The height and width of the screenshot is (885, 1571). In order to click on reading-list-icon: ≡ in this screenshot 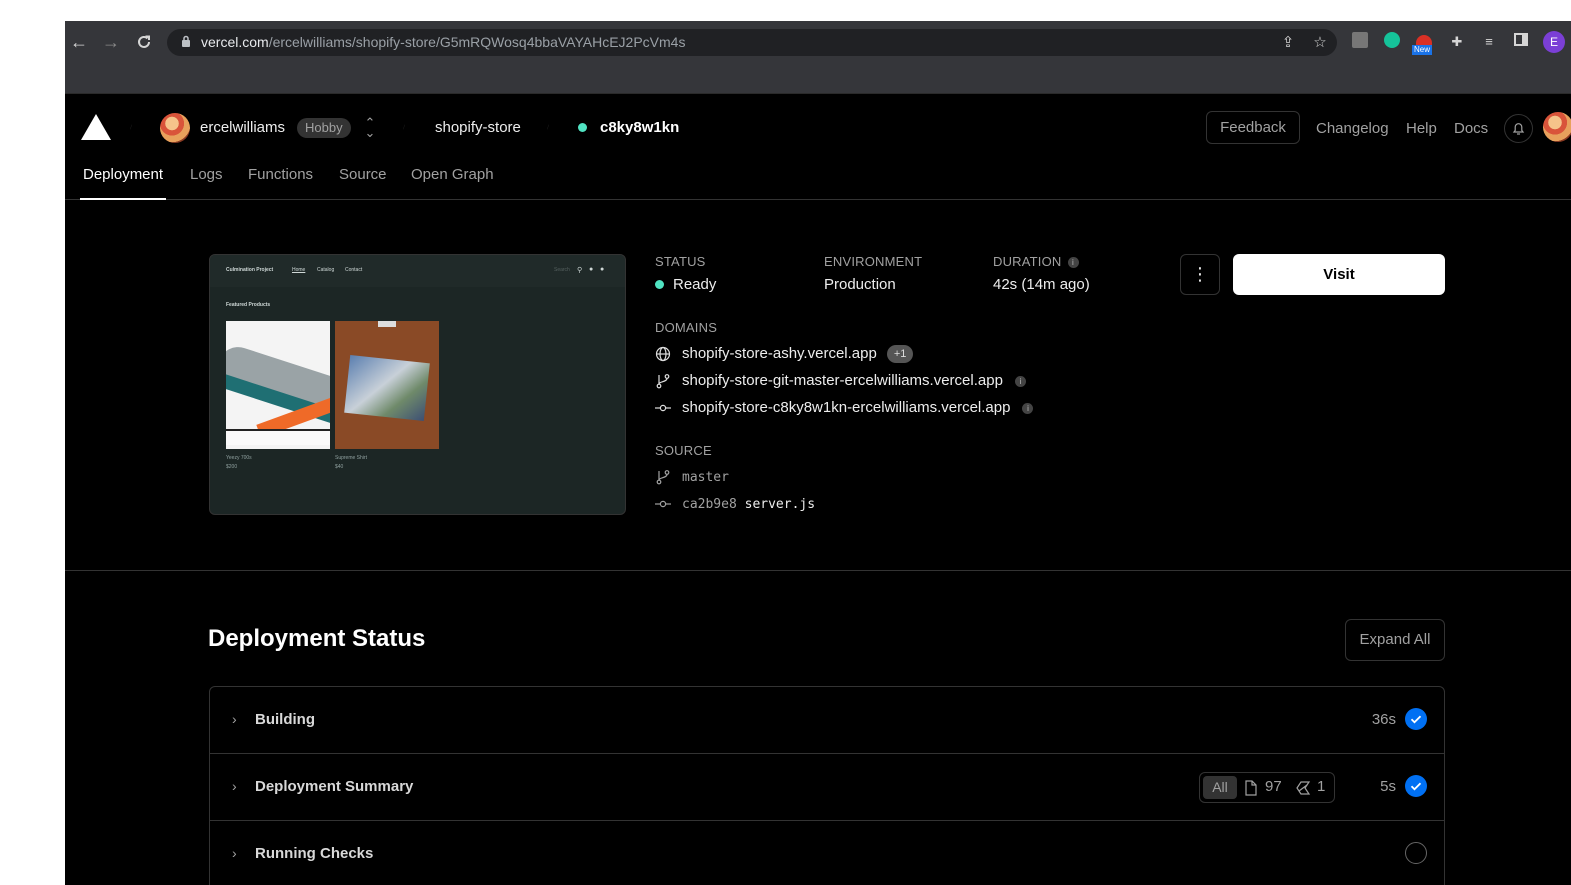, I will do `click(1489, 42)`.